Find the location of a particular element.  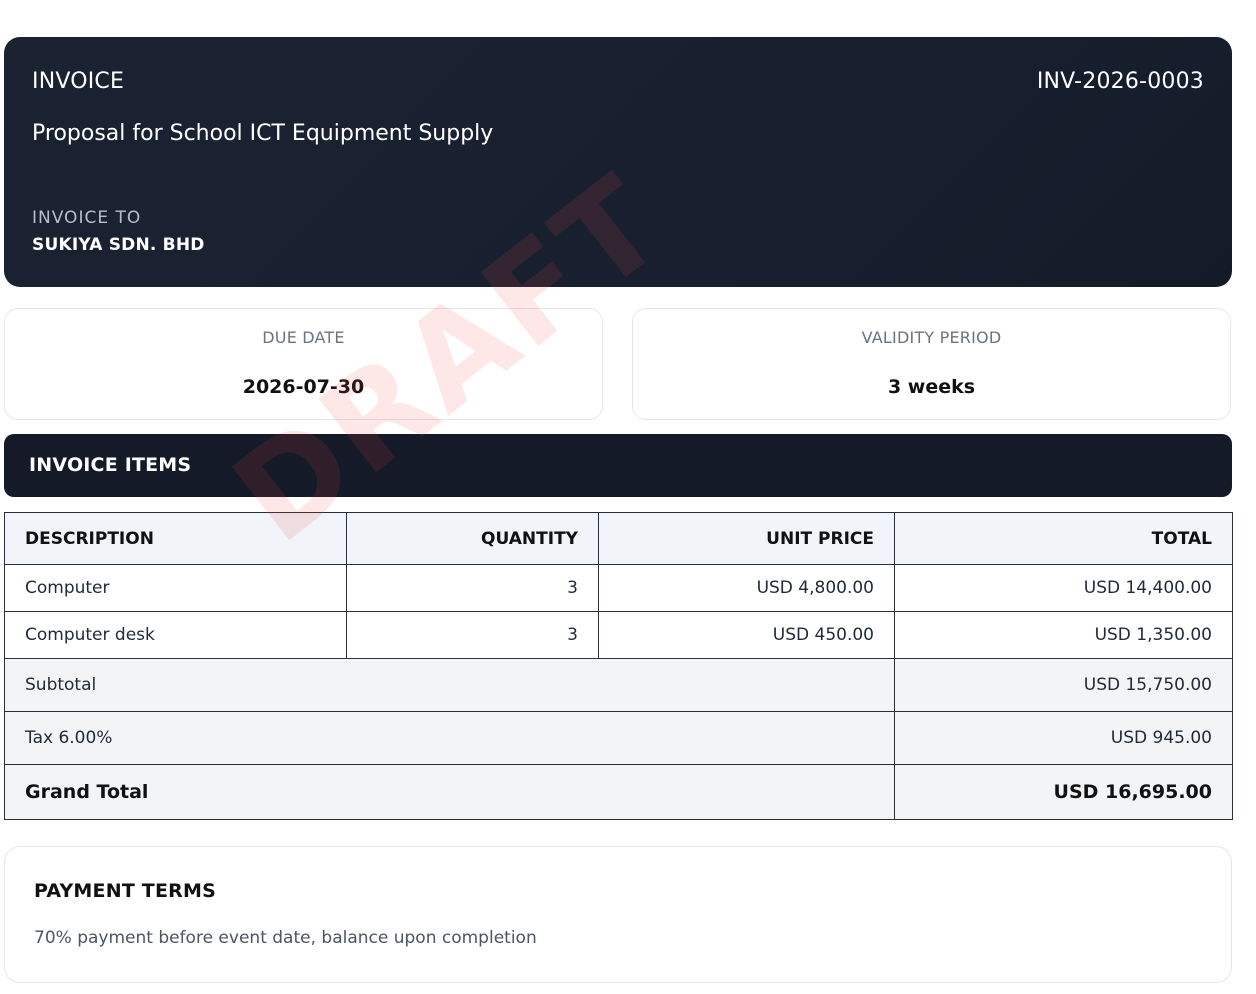

grand-total-row: Grand Total USD 16,695.00 is located at coordinates (618, 792).